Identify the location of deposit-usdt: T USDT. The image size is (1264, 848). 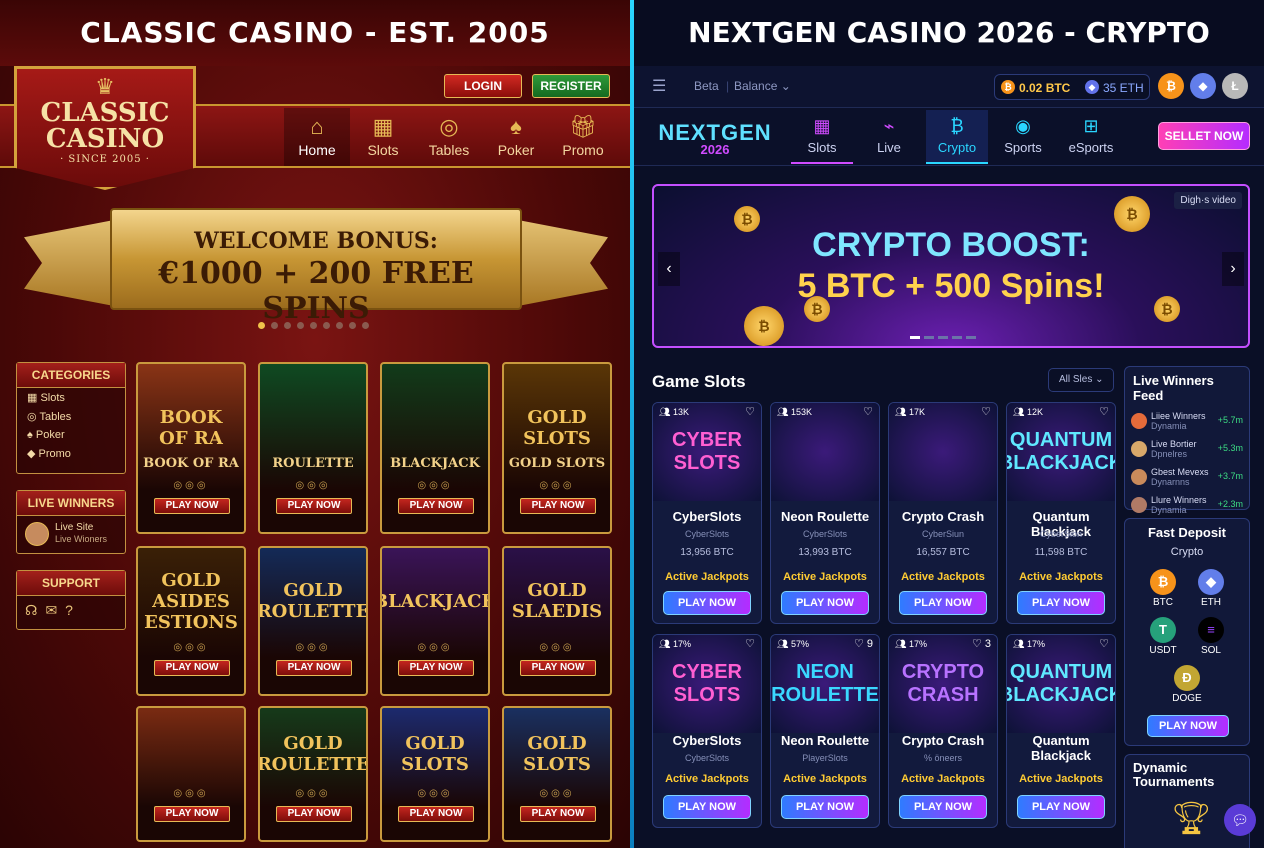
(1163, 636).